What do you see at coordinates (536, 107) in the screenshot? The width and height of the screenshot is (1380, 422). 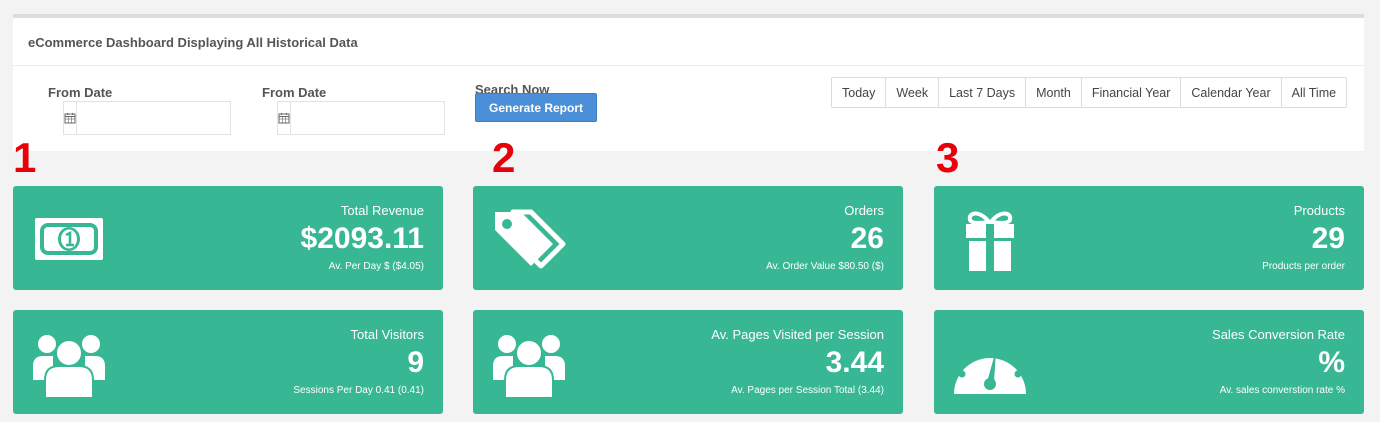 I see `generate-report-button: Generate Report` at bounding box center [536, 107].